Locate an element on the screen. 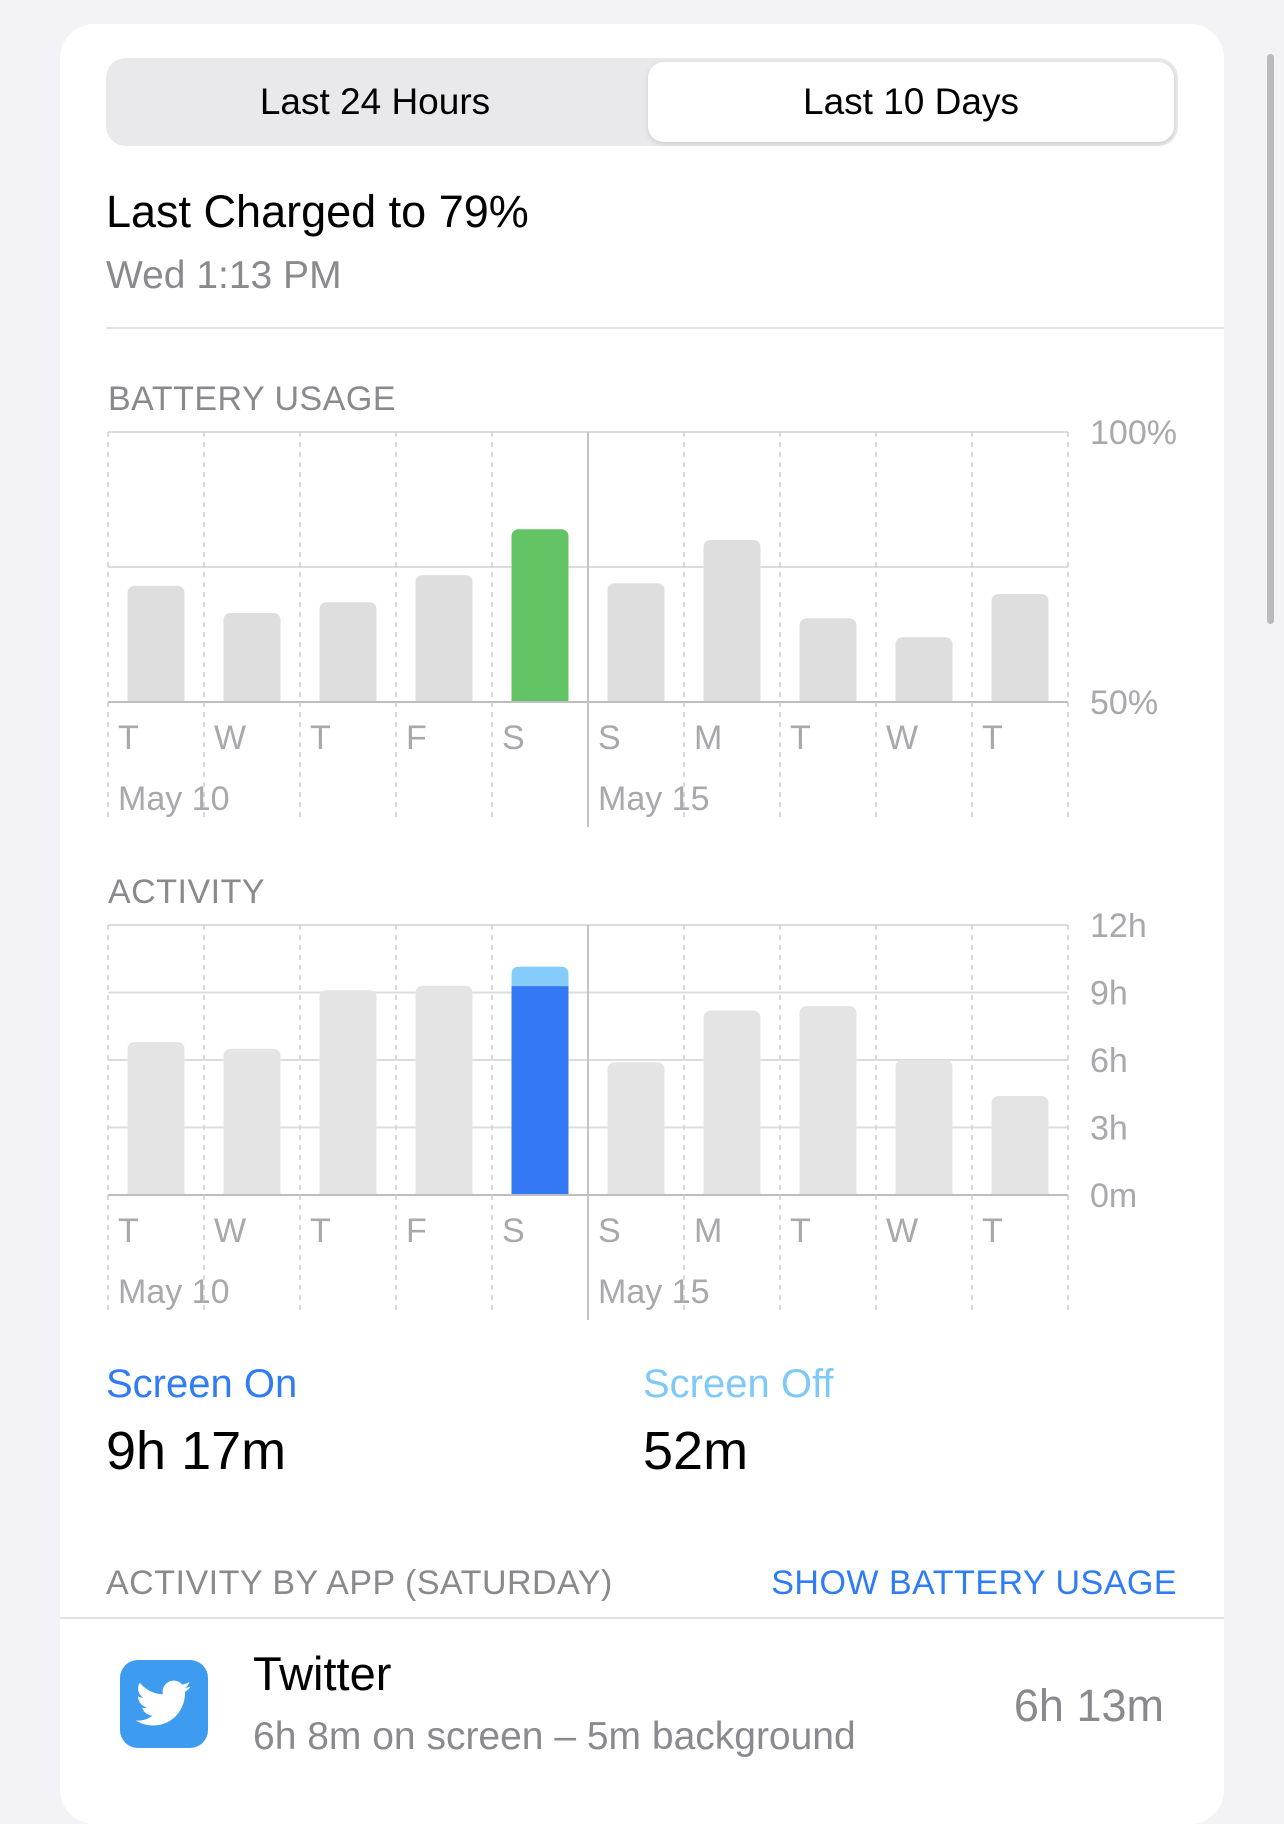 Image resolution: width=1284 pixels, height=1824 pixels. y-tick-label: 12h is located at coordinates (1118, 929).